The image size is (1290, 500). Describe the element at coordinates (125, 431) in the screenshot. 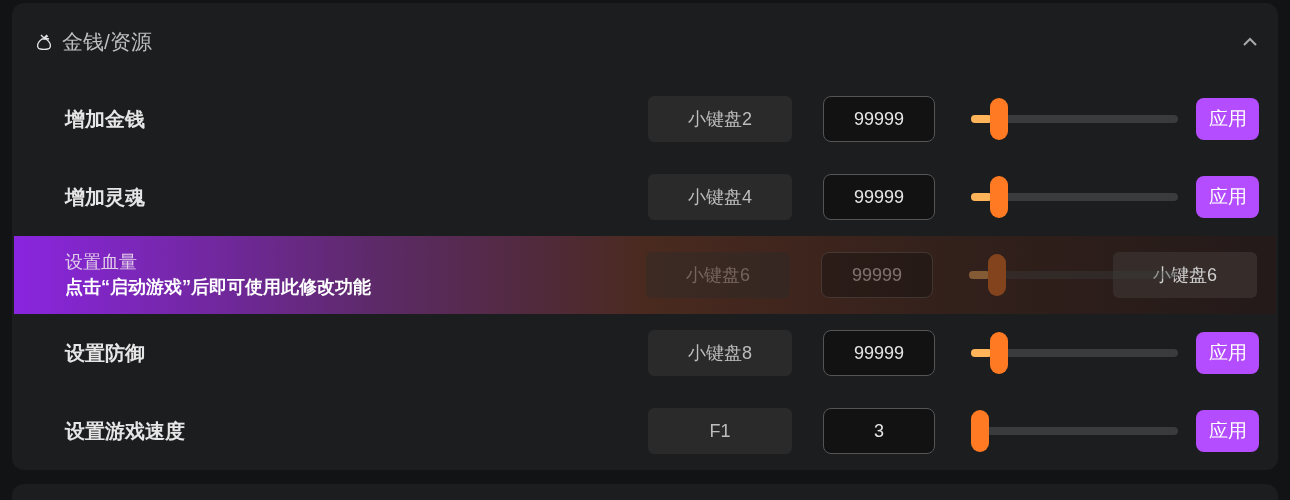

I see `row-label: 设置游戏速度` at that location.